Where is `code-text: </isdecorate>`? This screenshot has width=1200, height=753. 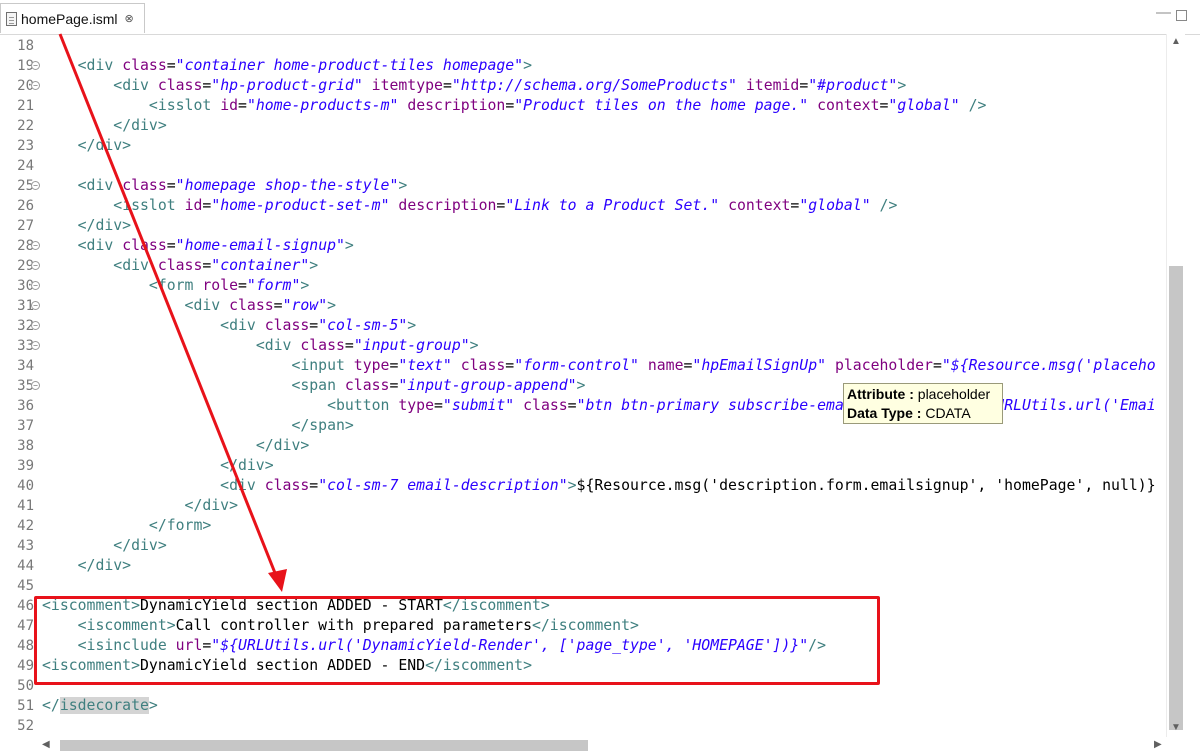
code-text: </isdecorate> is located at coordinates (100, 706).